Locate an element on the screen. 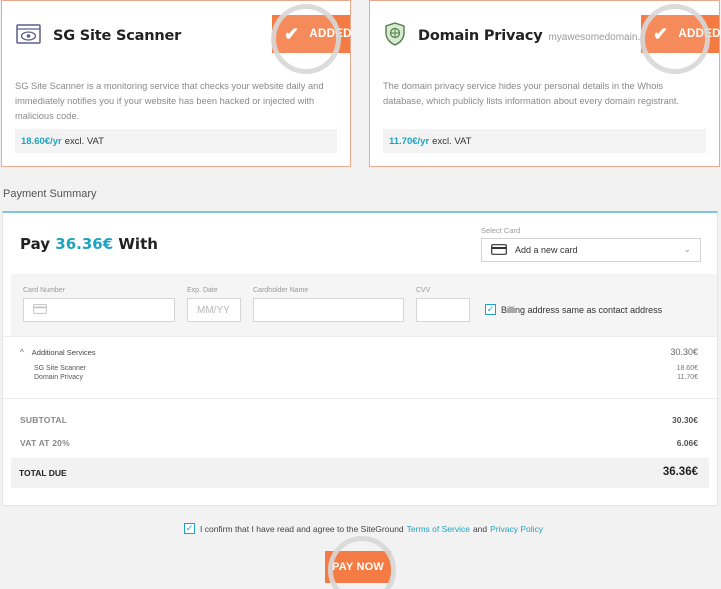  exp-date-placeholder: MM/YY is located at coordinates (213, 310).